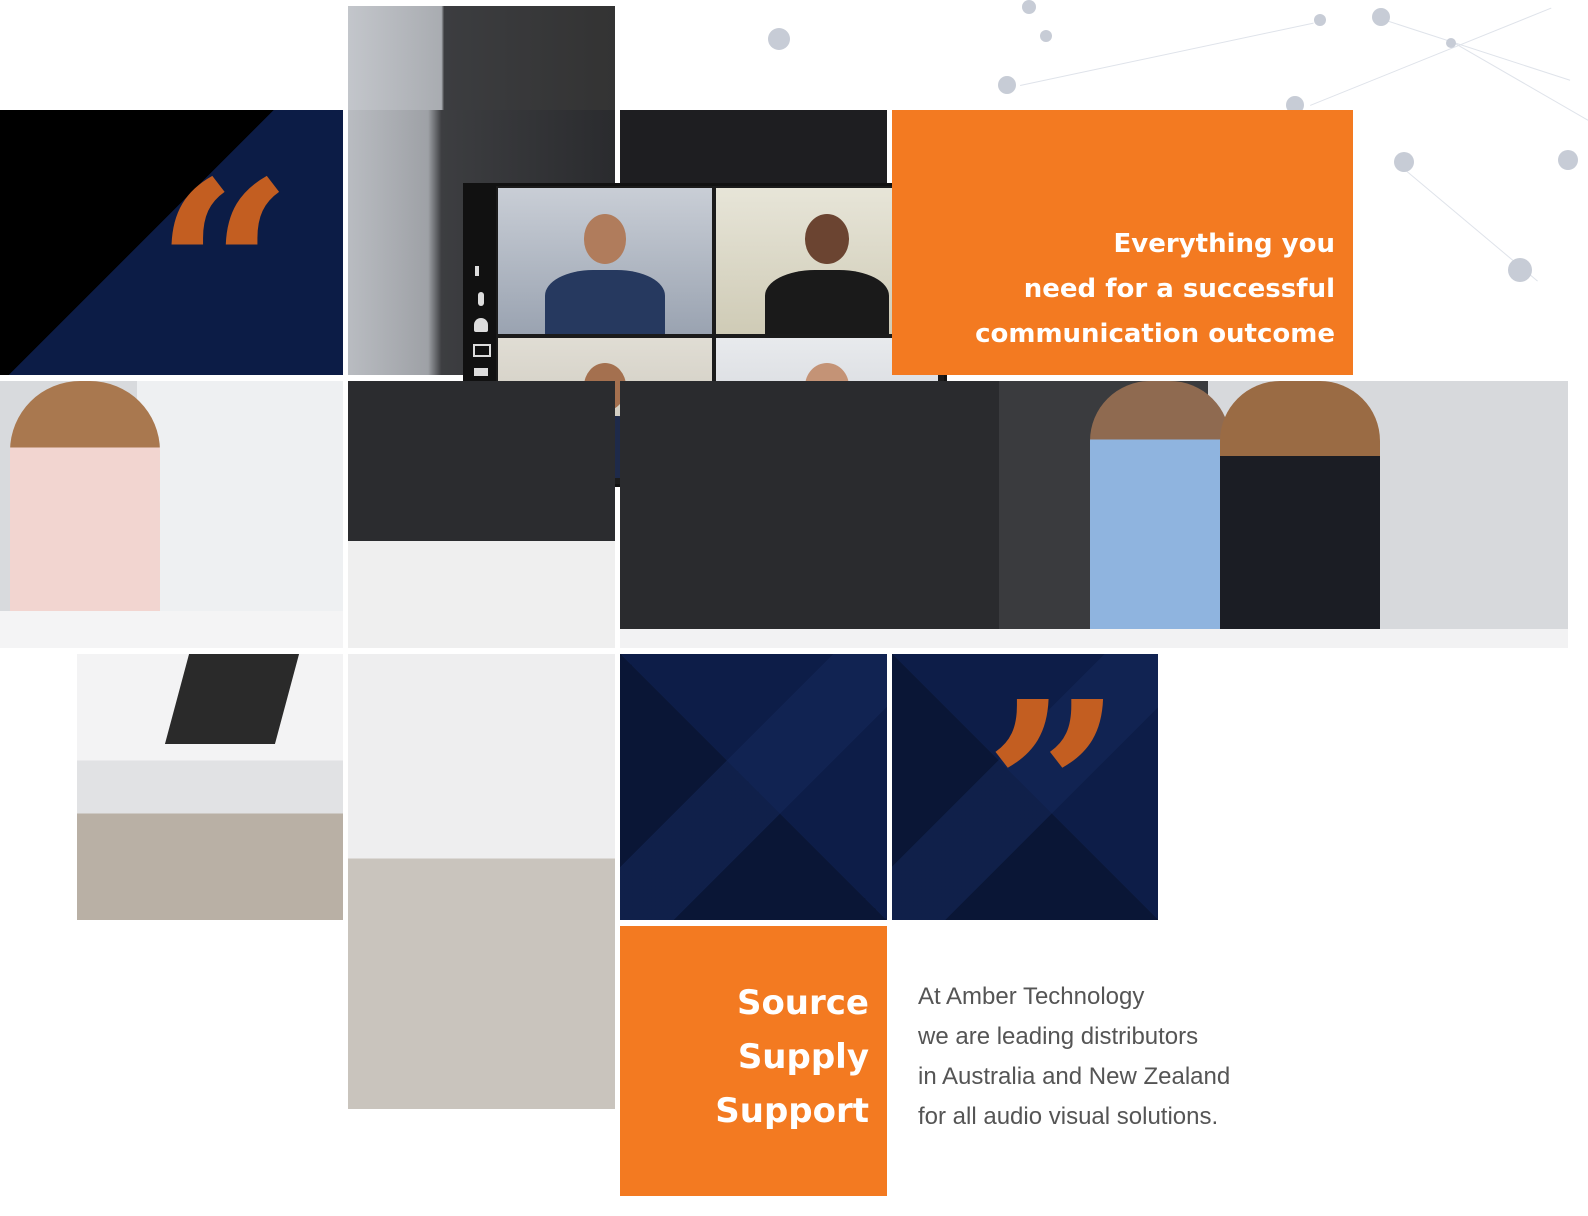  I want to click on description-line-1: At Amber Technology, so click(1031, 996).